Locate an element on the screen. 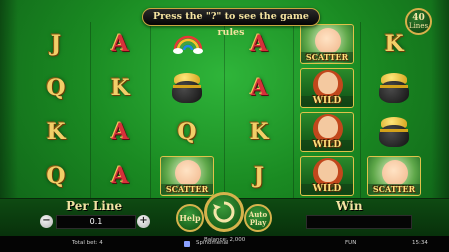  reel-5: SCATTER WILD WILD WILD is located at coordinates (327, 110).